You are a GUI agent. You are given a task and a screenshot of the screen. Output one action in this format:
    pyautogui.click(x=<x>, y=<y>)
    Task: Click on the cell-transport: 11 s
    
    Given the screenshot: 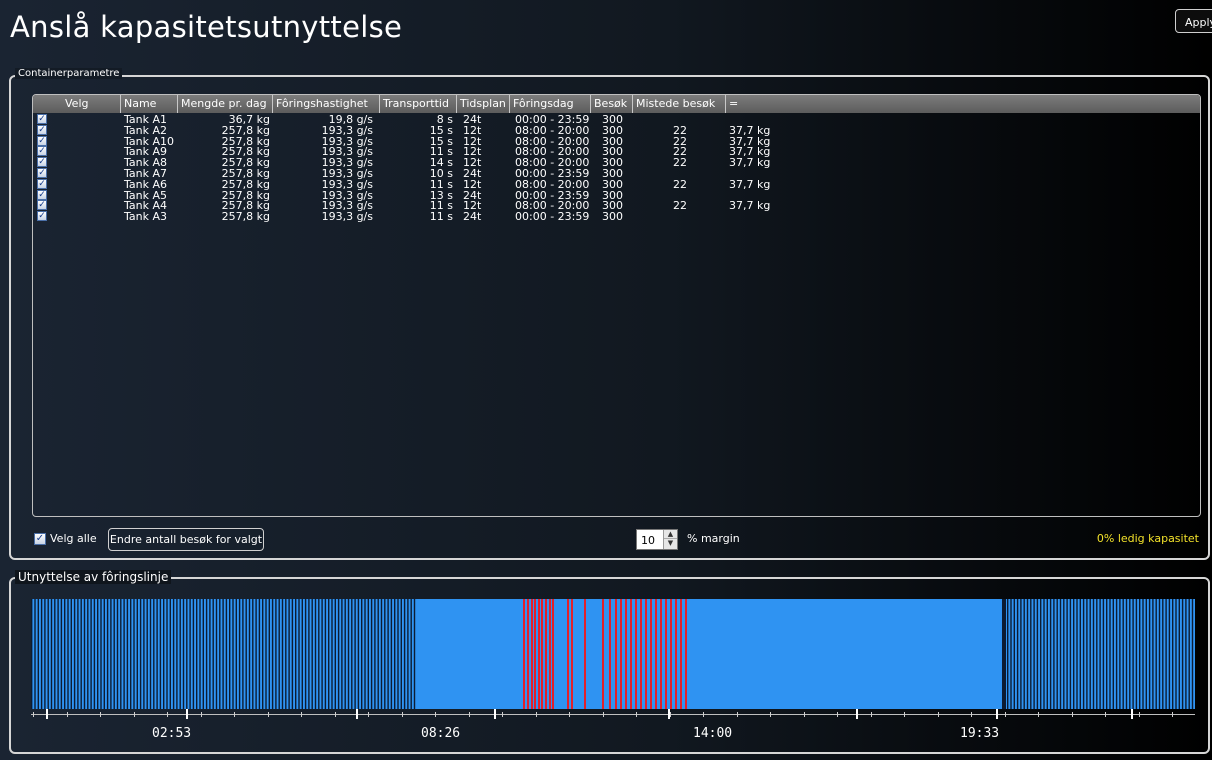 What is the action you would take?
    pyautogui.click(x=441, y=217)
    